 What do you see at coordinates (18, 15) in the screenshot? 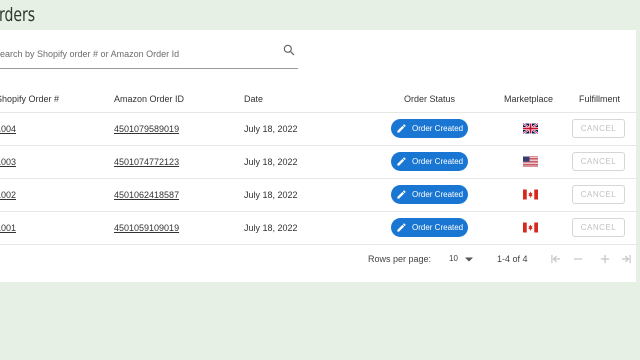
I see `page-title: Orders` at bounding box center [18, 15].